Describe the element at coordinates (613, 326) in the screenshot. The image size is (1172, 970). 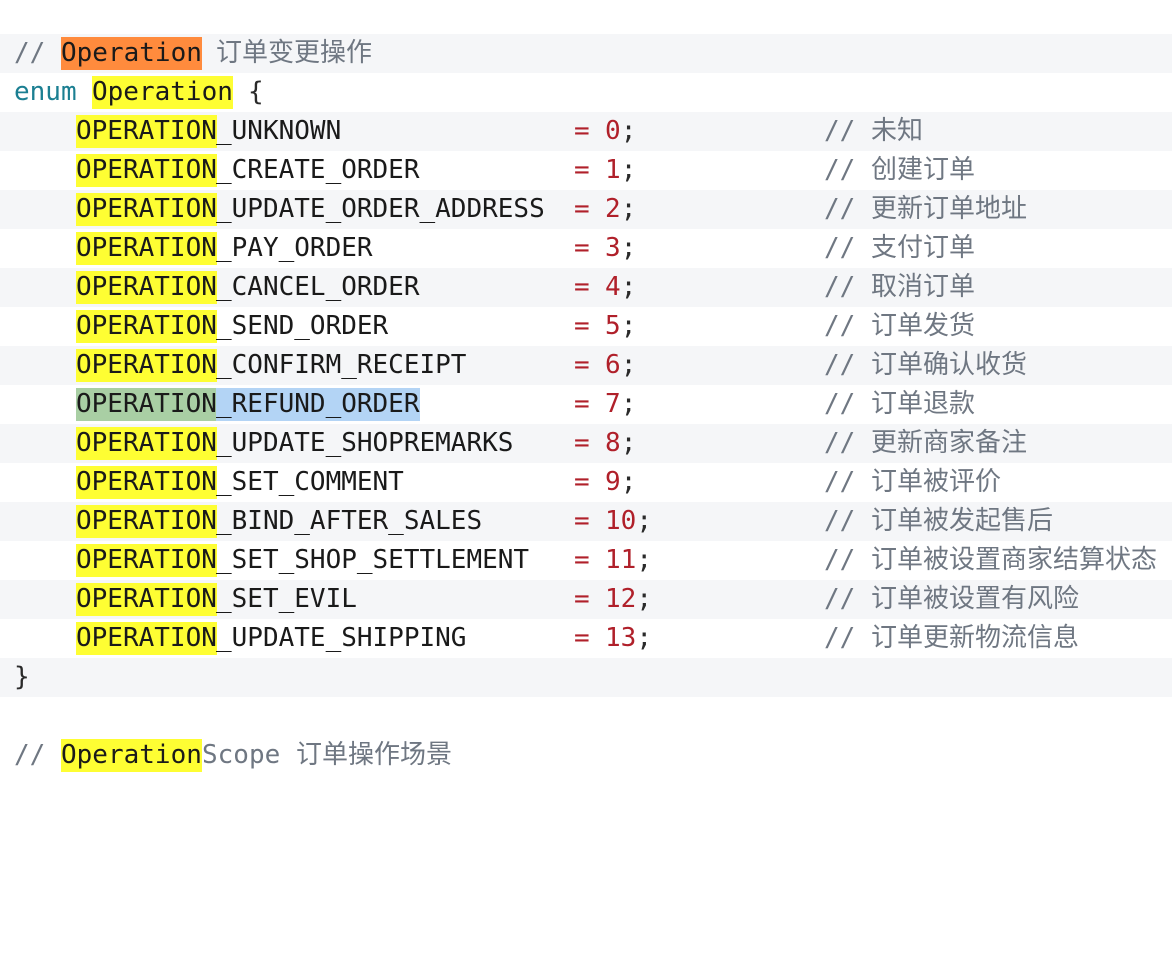
I see `enum-value: 5` at that location.